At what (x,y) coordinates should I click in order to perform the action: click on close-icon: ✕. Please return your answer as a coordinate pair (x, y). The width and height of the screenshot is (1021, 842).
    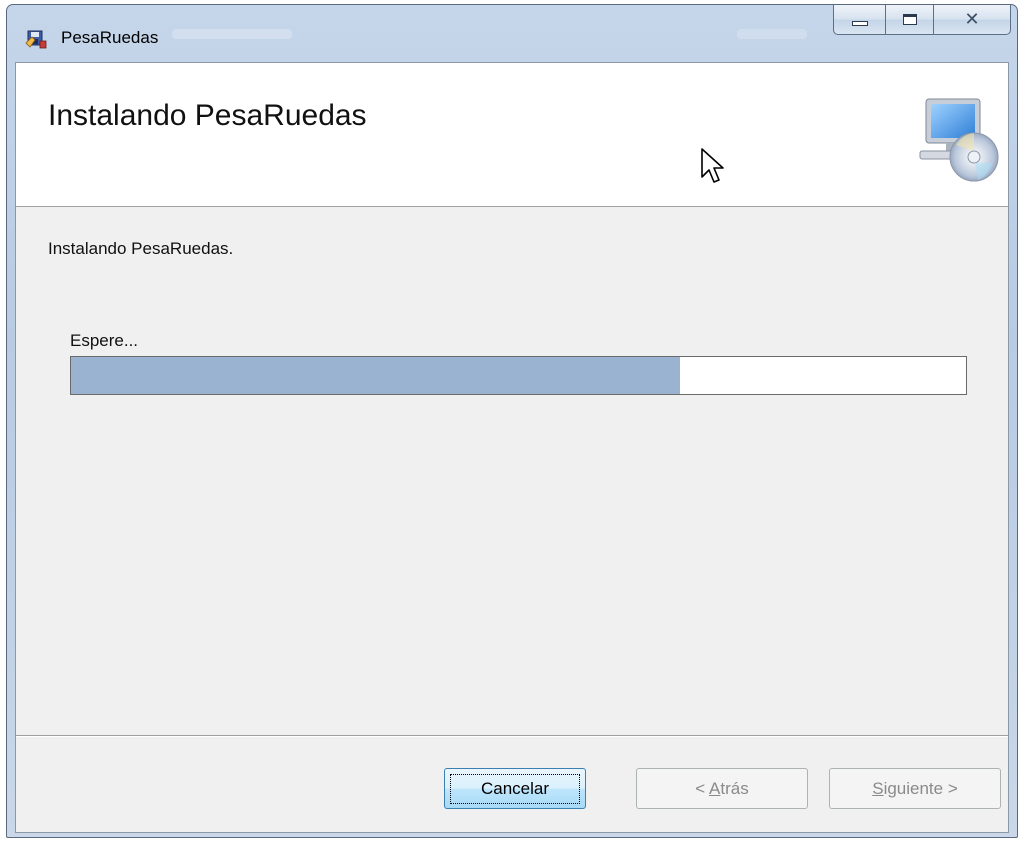
    Looking at the image, I should click on (972, 19).